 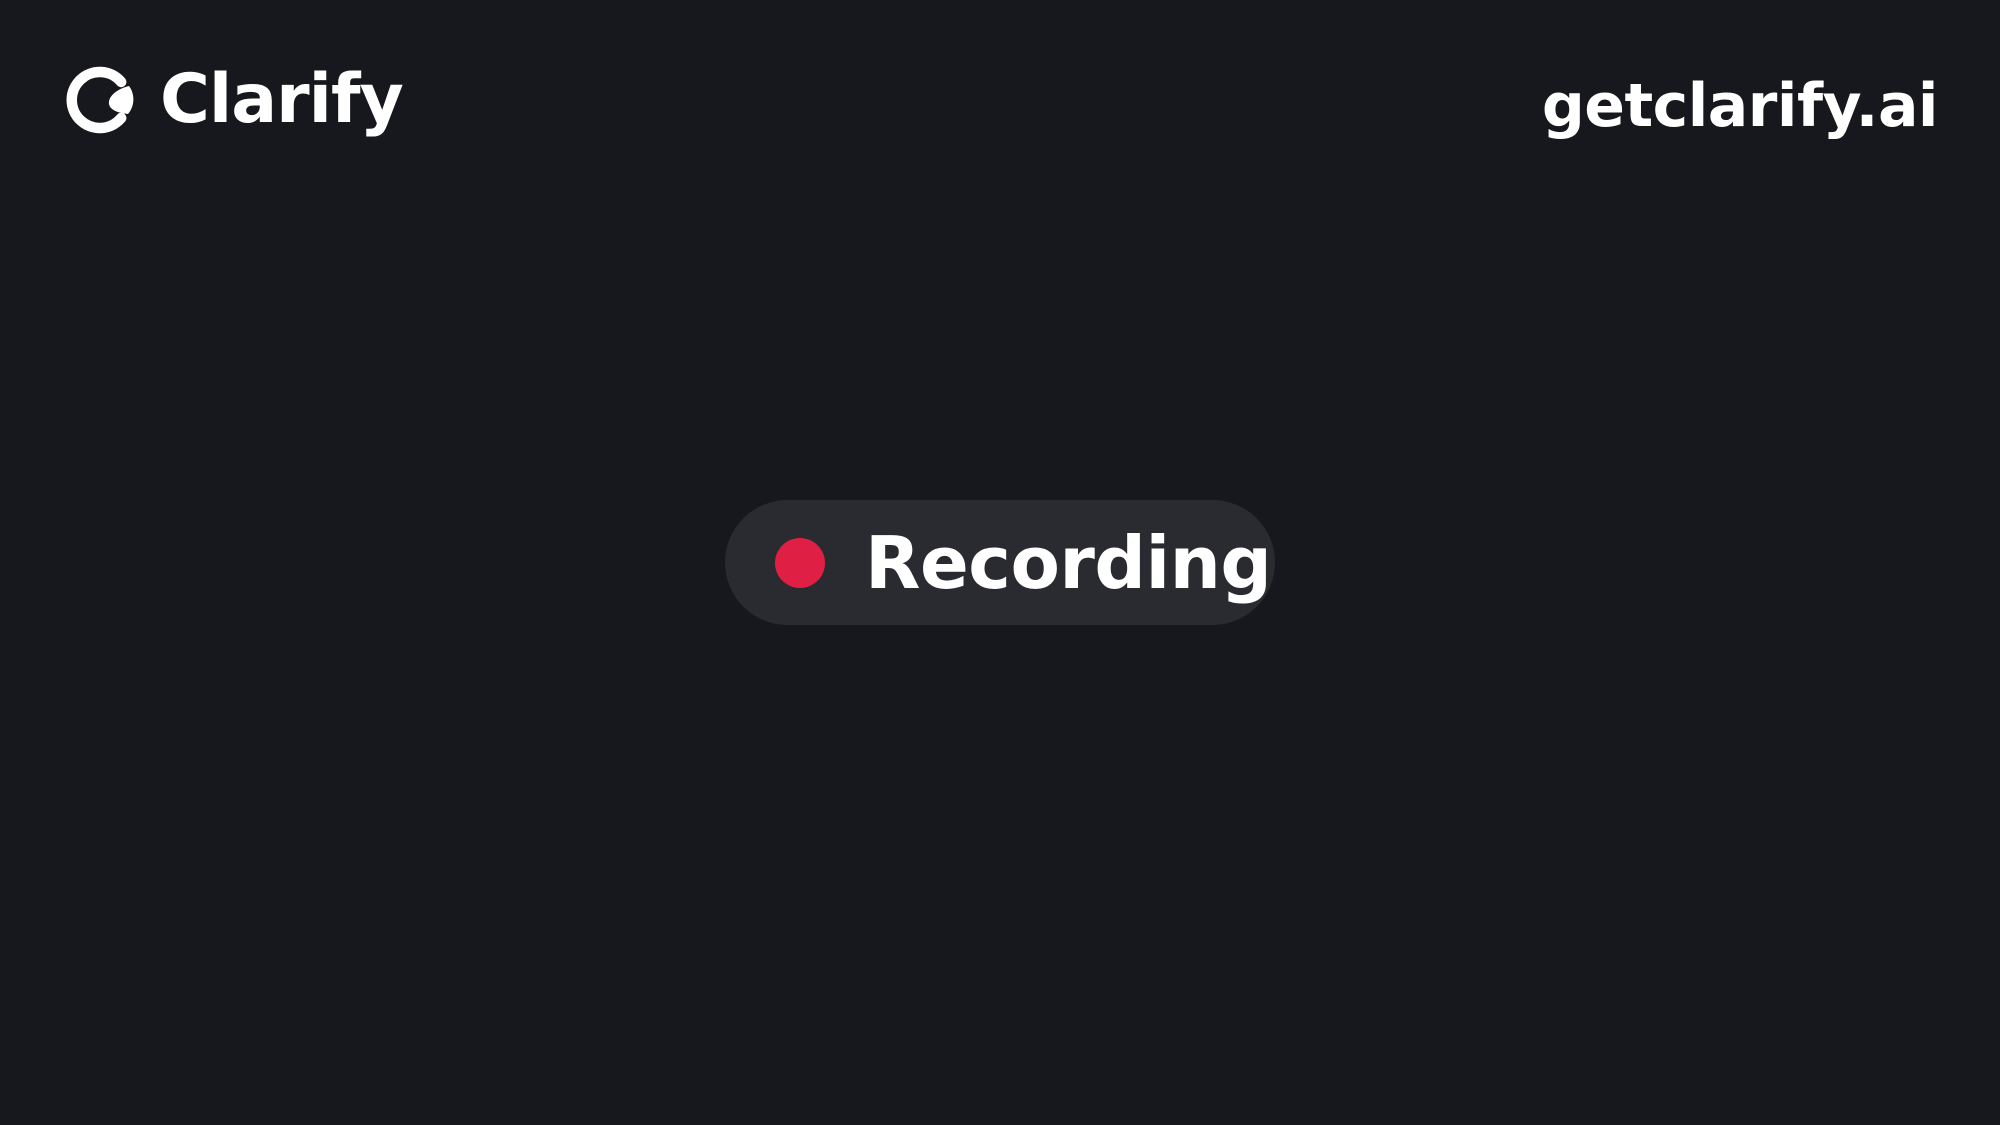 I want to click on website-link: getclarify.ai, so click(x=1740, y=106).